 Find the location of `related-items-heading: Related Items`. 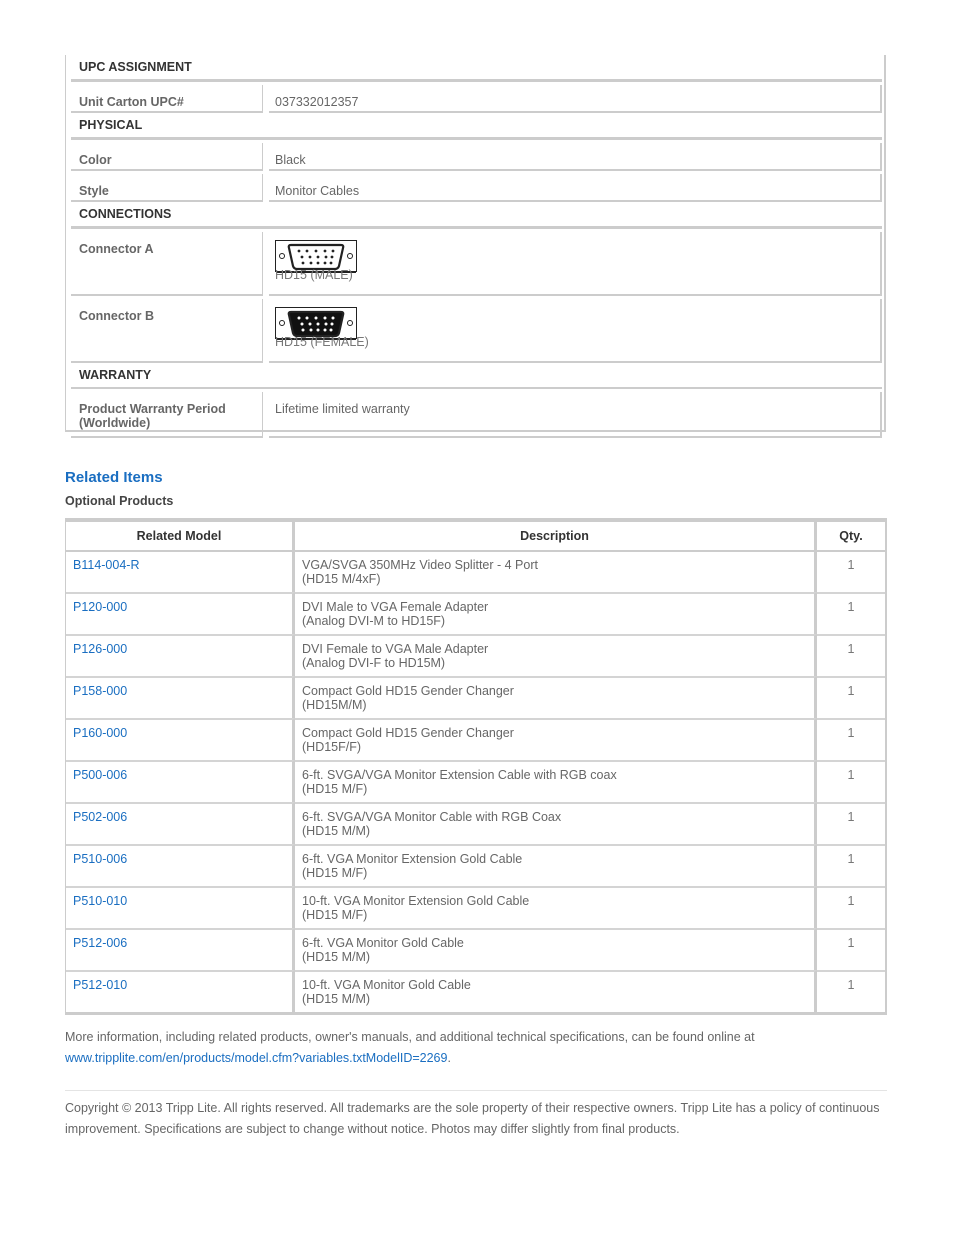

related-items-heading: Related Items is located at coordinates (114, 477).